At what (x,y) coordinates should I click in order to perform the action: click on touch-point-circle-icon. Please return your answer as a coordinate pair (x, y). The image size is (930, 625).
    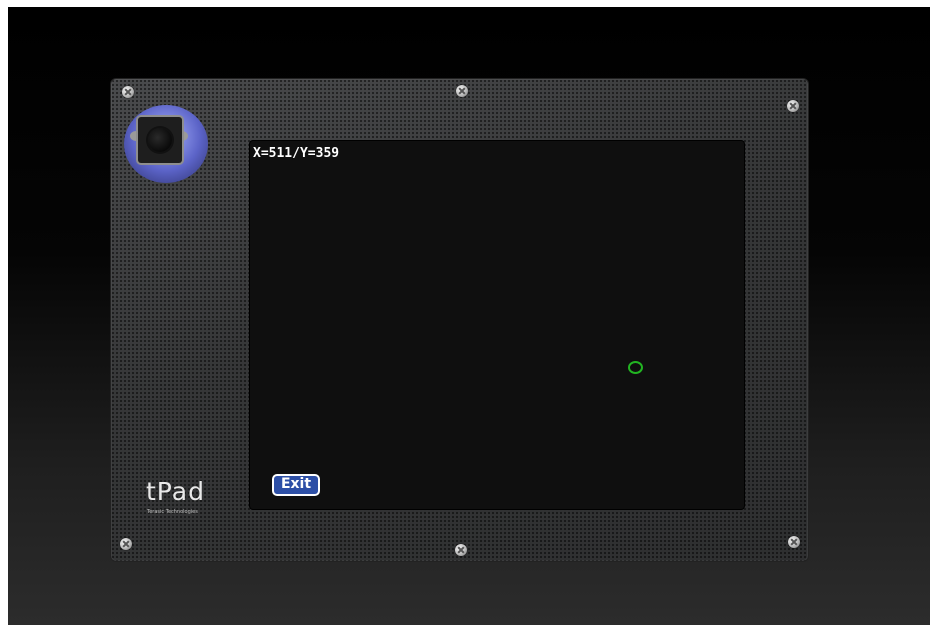
    Looking at the image, I should click on (635, 367).